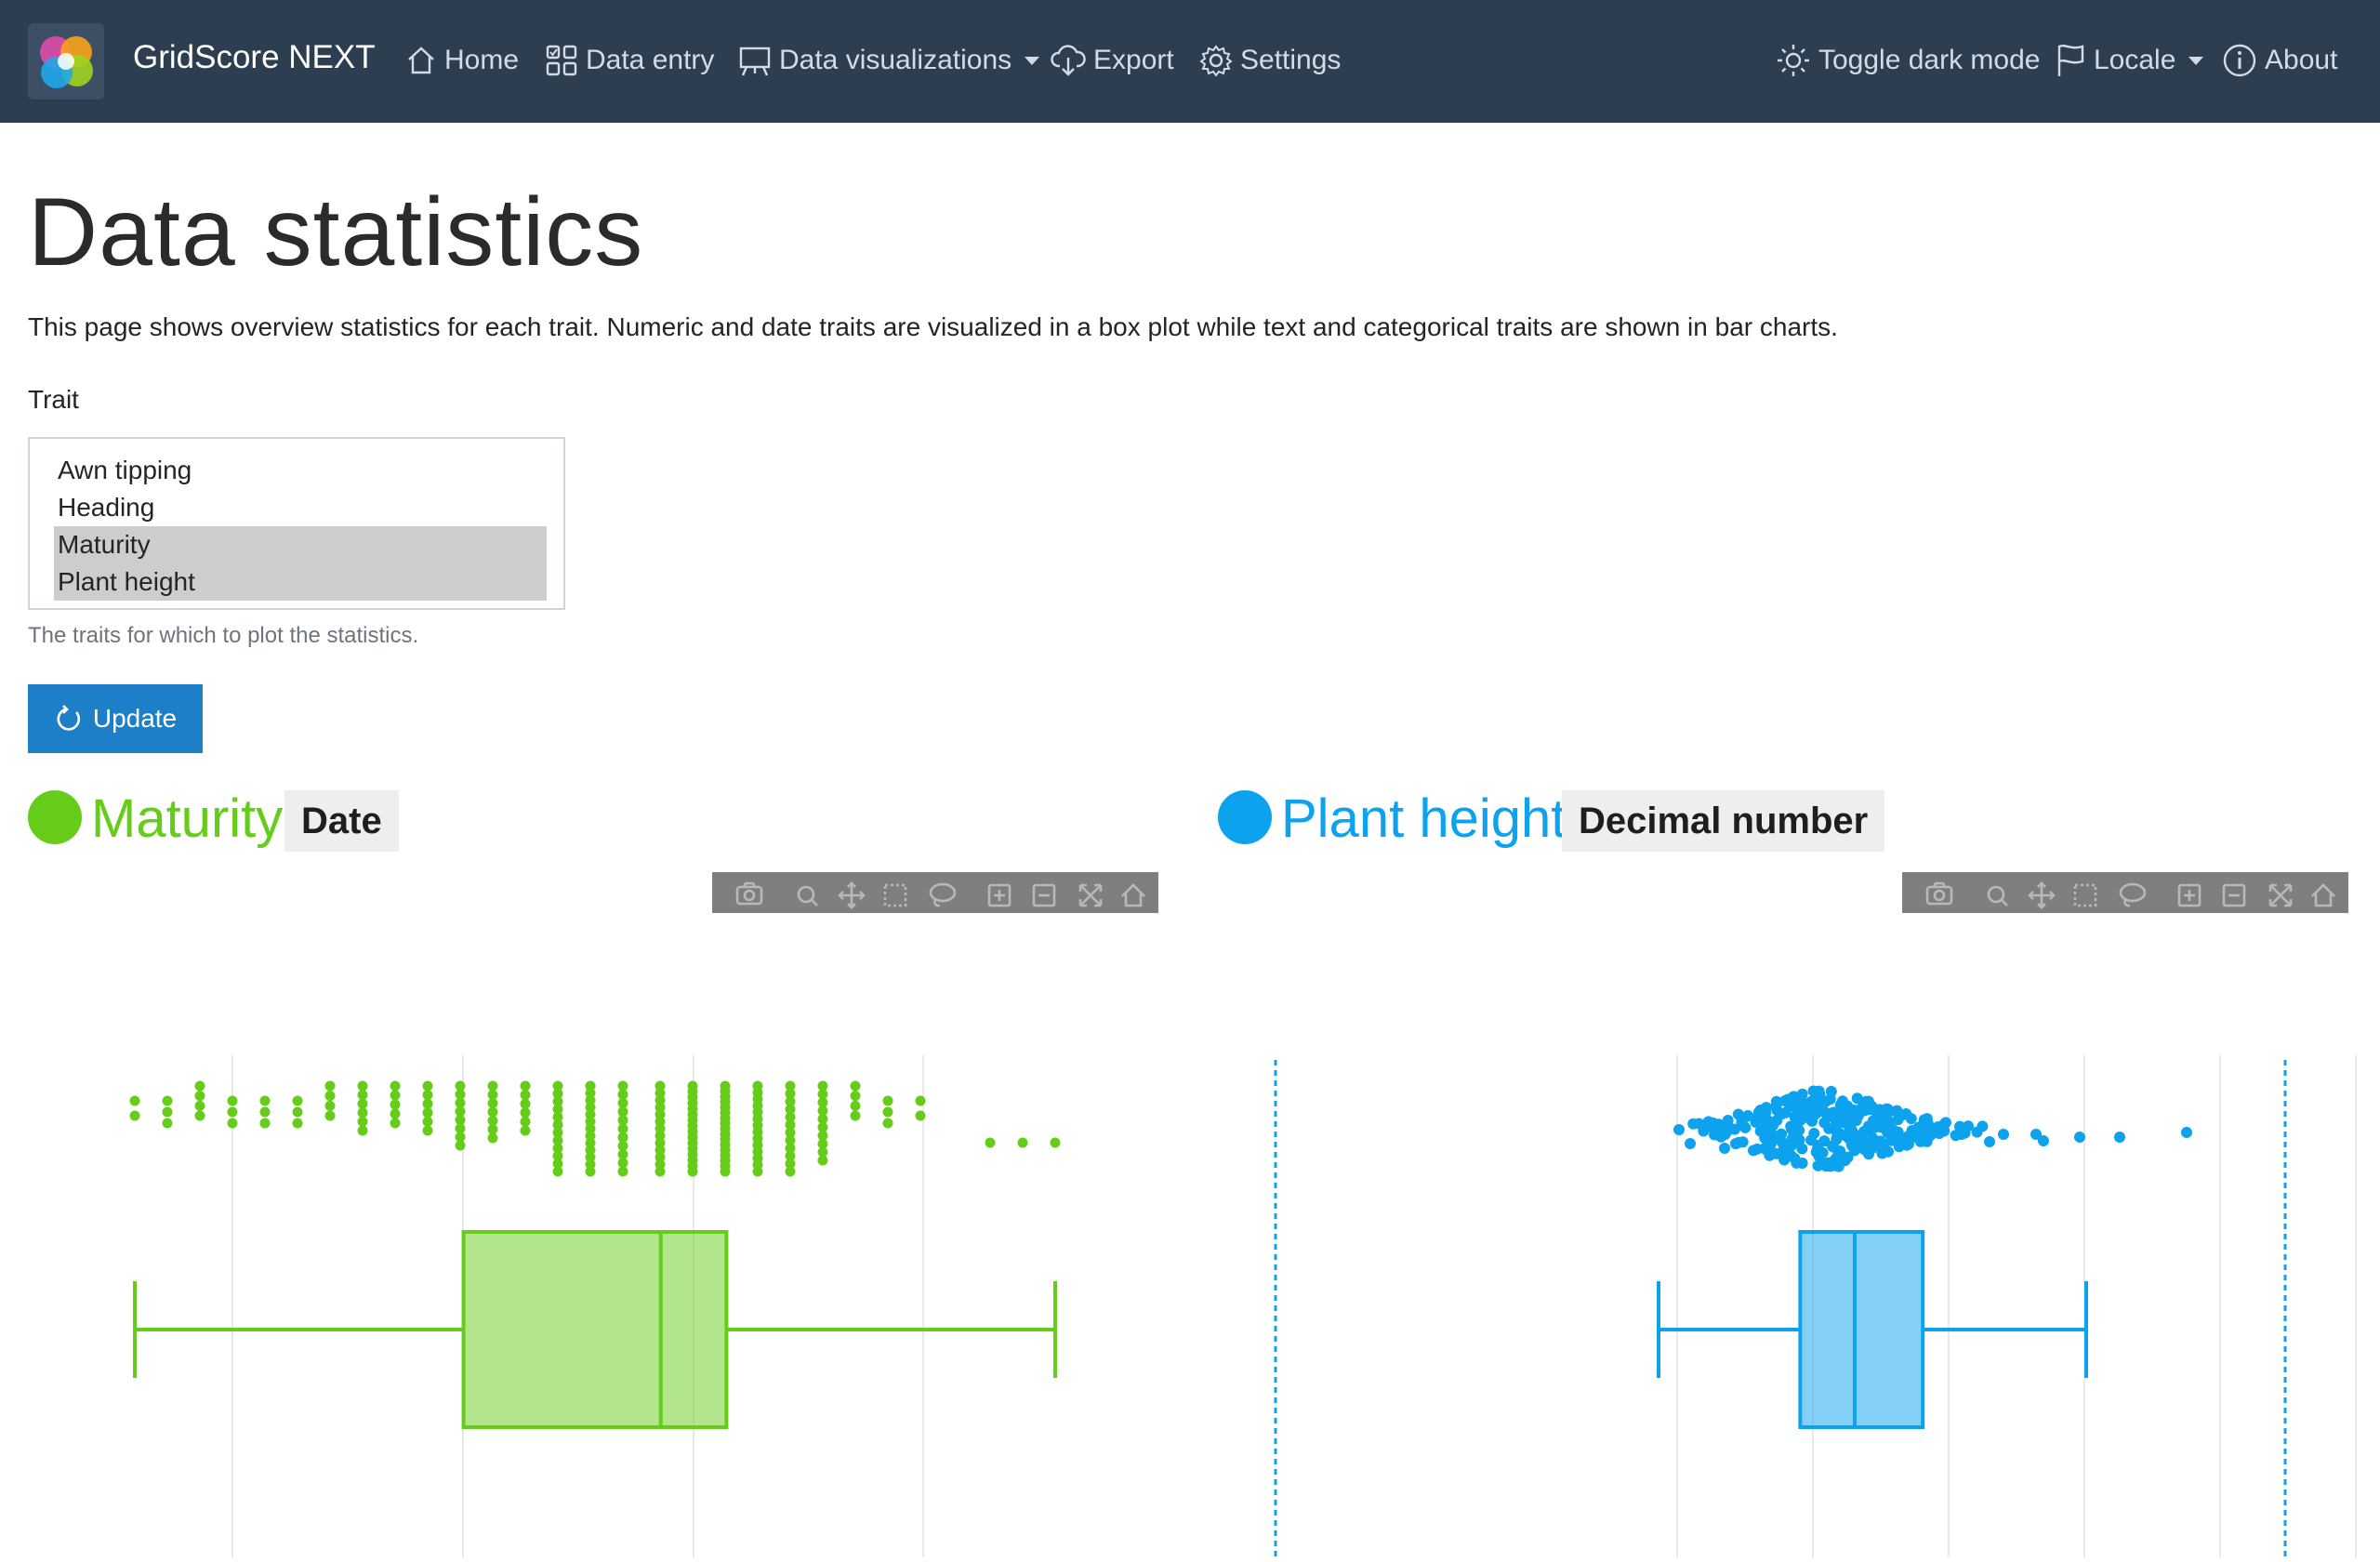 This screenshot has width=2380, height=1562. Describe the element at coordinates (2135, 60) in the screenshot. I see `nav-locale-label: Locale` at that location.